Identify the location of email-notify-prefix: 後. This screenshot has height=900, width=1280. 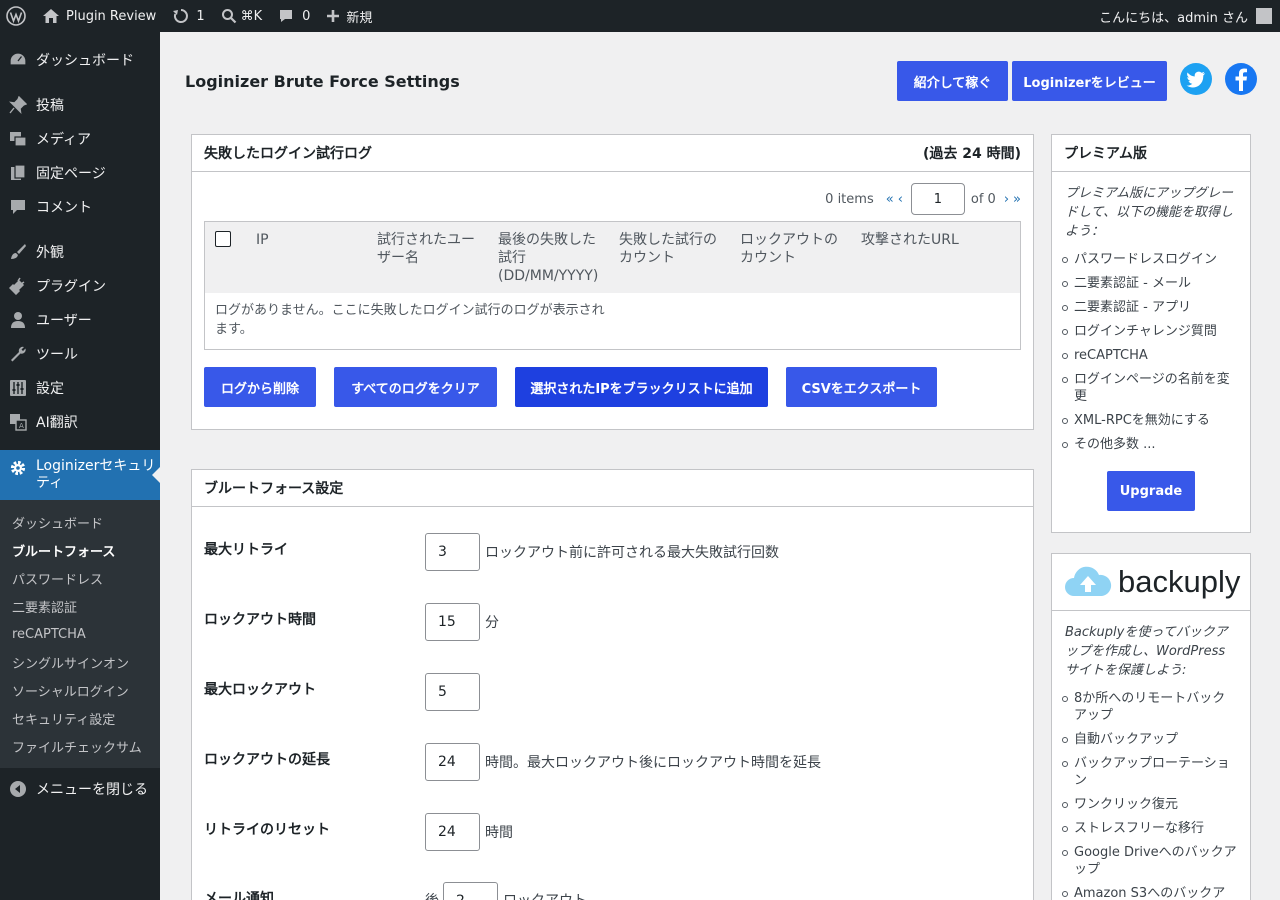
(432, 895).